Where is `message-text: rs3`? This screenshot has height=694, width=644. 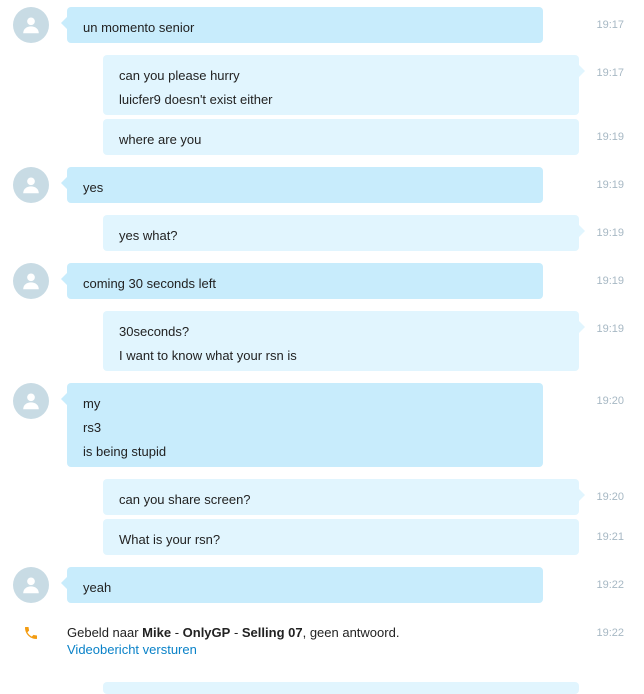 message-text: rs3 is located at coordinates (92, 427).